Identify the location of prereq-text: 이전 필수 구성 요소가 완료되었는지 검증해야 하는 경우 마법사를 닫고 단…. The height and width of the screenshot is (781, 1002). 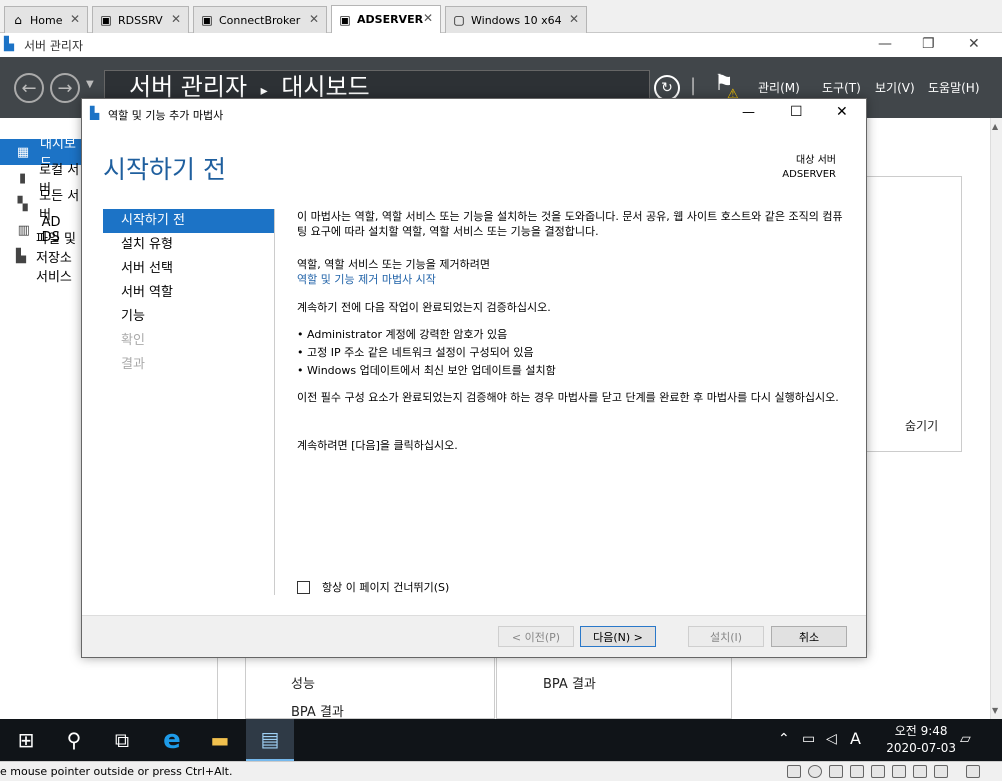
(568, 397).